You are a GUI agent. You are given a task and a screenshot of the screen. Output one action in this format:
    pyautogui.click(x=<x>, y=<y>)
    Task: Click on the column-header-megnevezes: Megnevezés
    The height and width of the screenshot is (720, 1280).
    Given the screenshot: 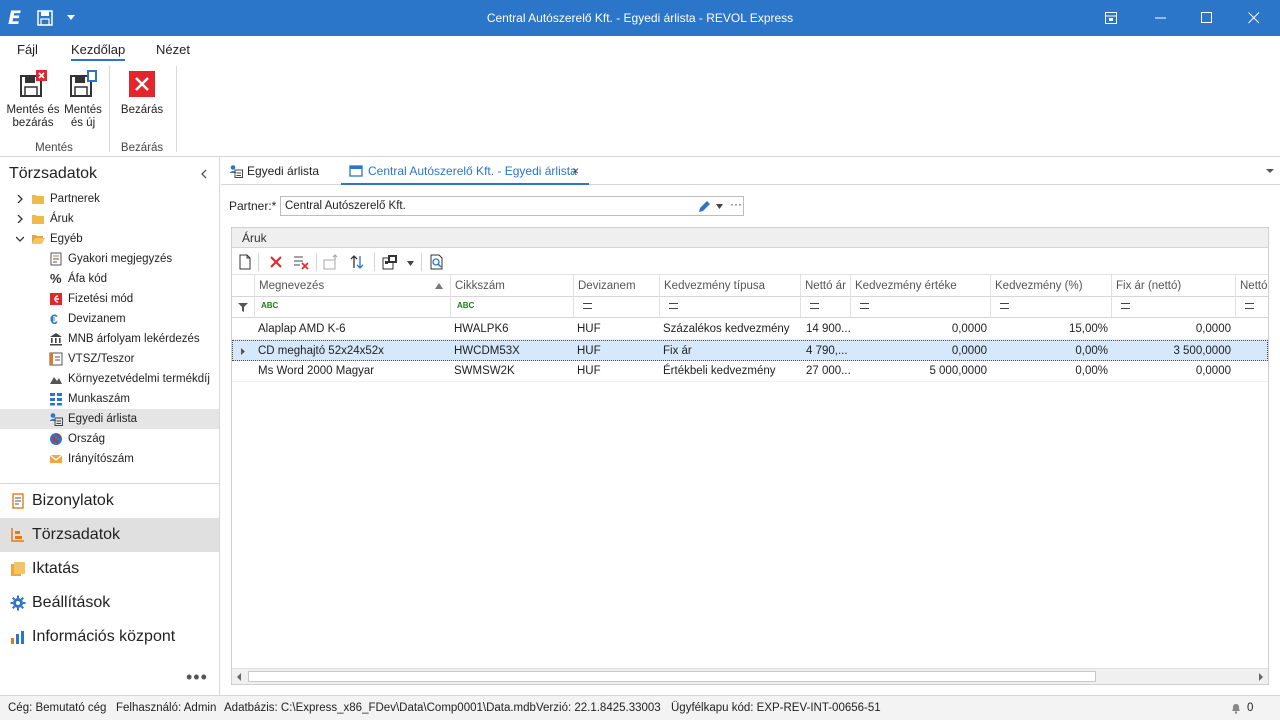 What is the action you would take?
    pyautogui.click(x=352, y=286)
    